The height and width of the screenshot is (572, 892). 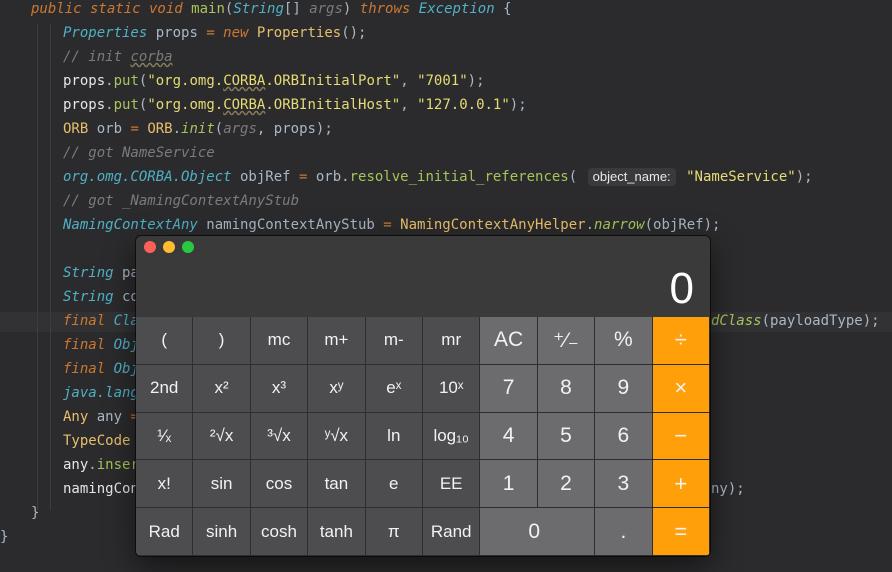 What do you see at coordinates (681, 532) in the screenshot?
I see `equals-key: =` at bounding box center [681, 532].